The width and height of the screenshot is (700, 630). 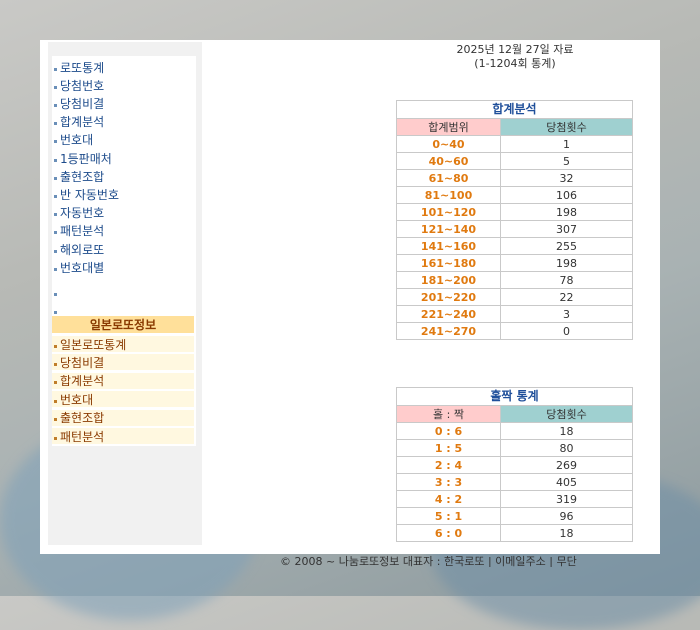 What do you see at coordinates (566, 178) in the screenshot?
I see `sum-count-cell: 32` at bounding box center [566, 178].